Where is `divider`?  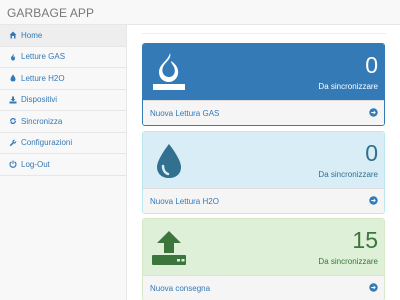 divider is located at coordinates (264, 33).